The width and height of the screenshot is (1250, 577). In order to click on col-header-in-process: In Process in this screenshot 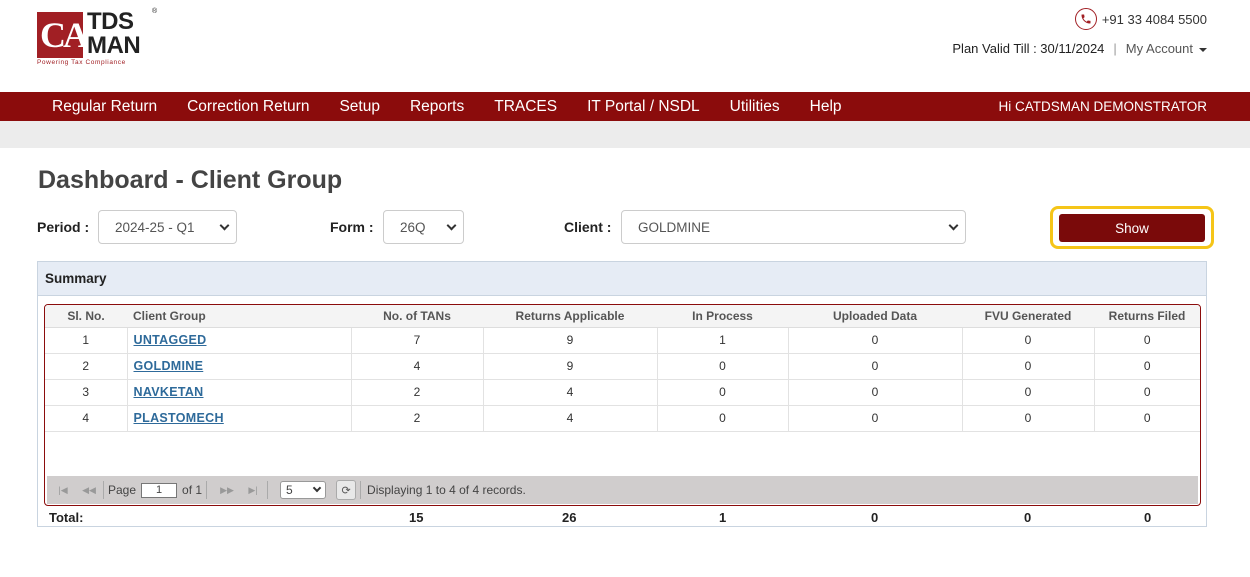, I will do `click(722, 316)`.